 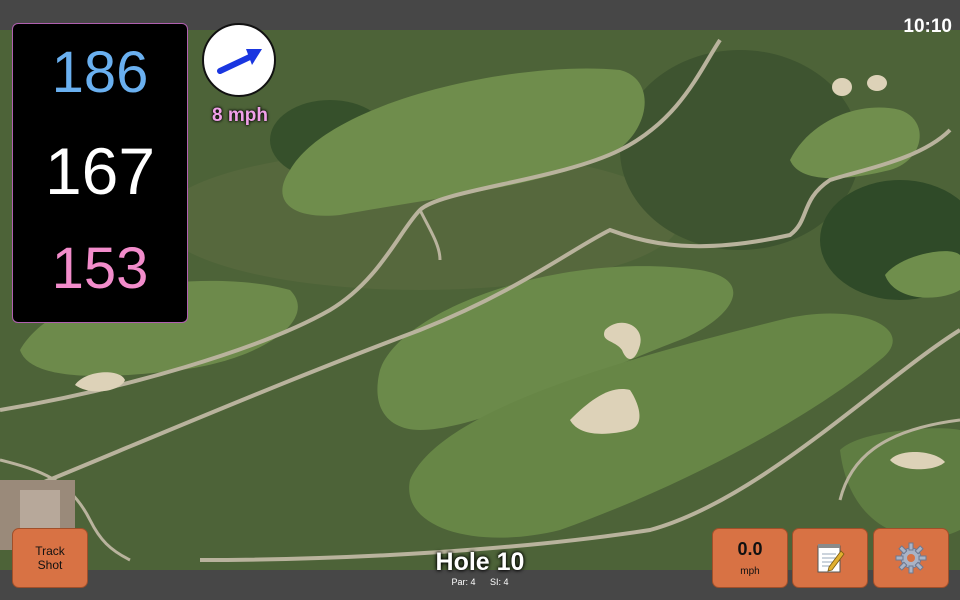 I want to click on track-shot-label-line1: Track, so click(x=50, y=551).